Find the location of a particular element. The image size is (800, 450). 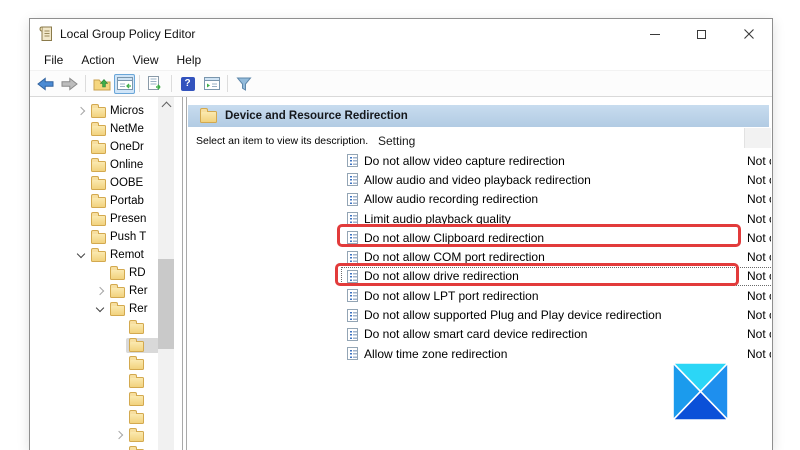

minimize-icon is located at coordinates (654, 34).